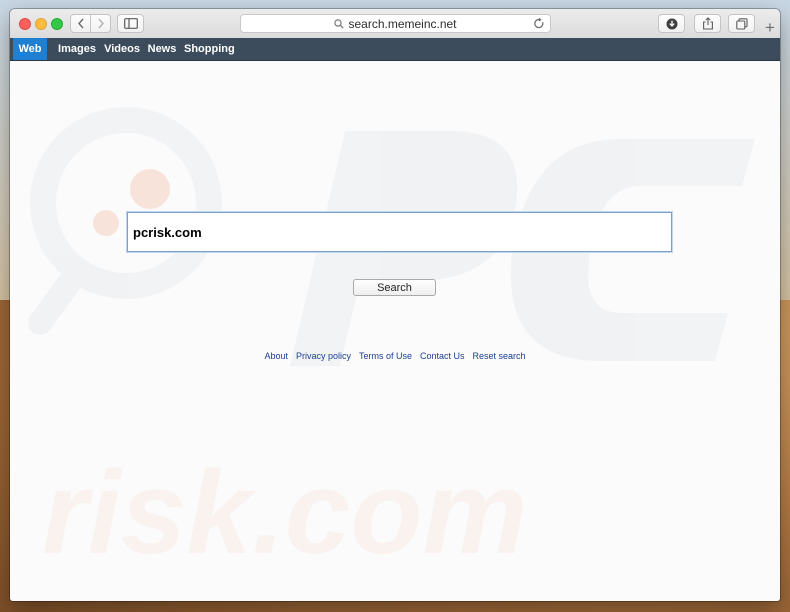 The height and width of the screenshot is (612, 790). Describe the element at coordinates (399, 232) in the screenshot. I see `search-input` at that location.